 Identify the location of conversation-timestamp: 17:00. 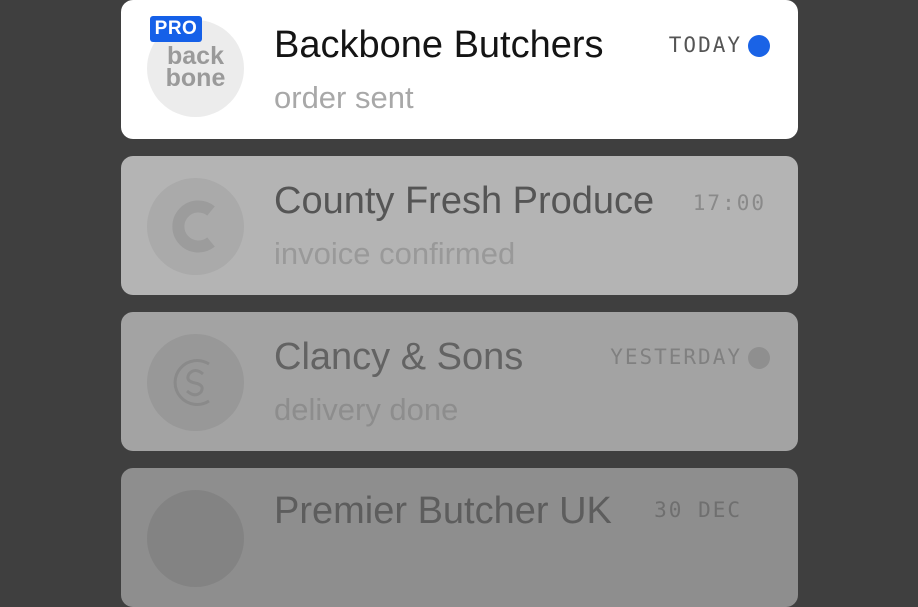
(729, 203).